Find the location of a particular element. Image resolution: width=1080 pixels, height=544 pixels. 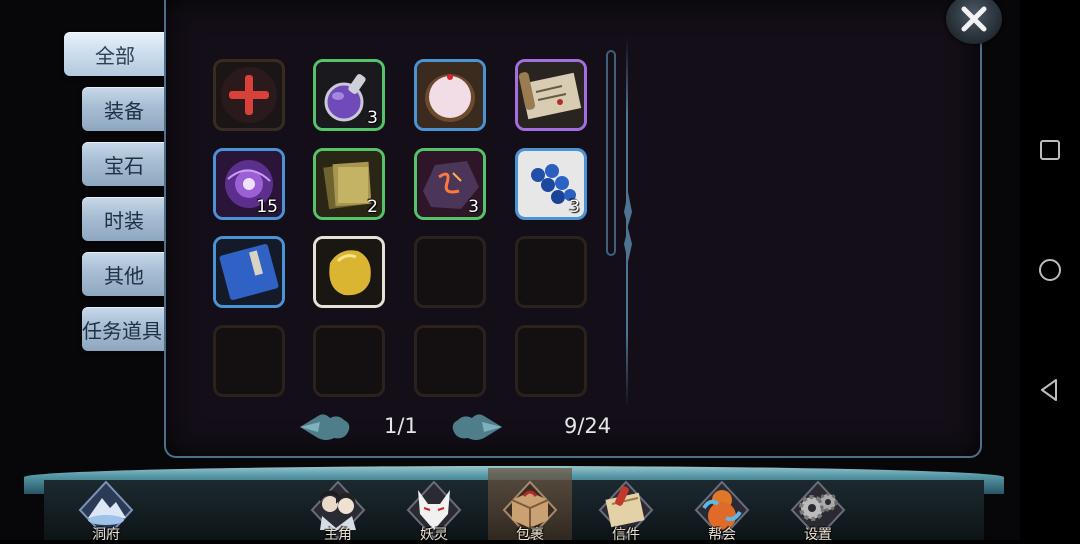

tab-fashion: 时装 is located at coordinates (124, 219).